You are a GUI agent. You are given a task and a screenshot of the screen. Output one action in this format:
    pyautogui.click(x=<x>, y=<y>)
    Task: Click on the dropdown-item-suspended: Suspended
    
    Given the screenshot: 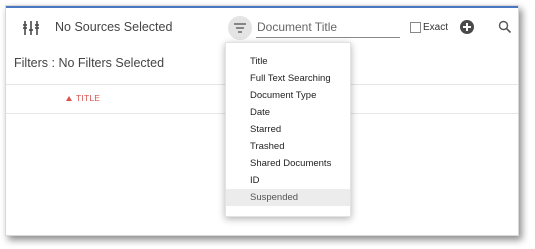 What is the action you would take?
    pyautogui.click(x=288, y=197)
    